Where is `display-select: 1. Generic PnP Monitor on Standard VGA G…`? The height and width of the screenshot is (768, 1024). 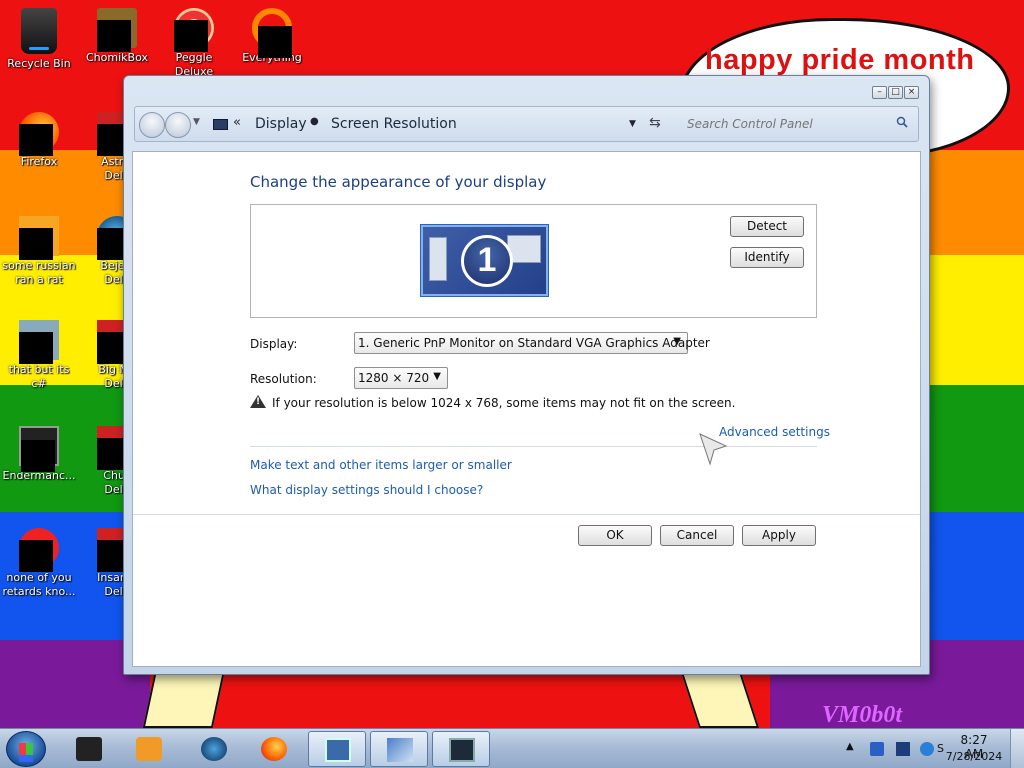 display-select: 1. Generic PnP Monitor on Standard VGA G… is located at coordinates (532, 343).